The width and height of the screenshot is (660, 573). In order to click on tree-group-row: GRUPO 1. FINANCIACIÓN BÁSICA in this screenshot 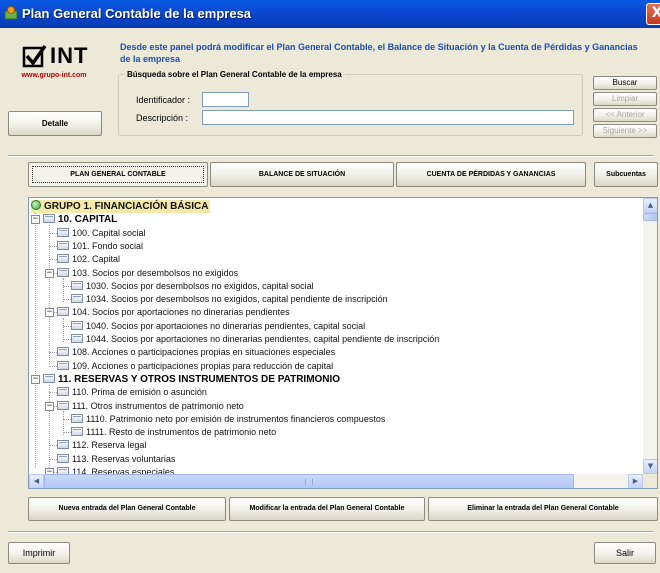, I will do `click(121, 206)`.